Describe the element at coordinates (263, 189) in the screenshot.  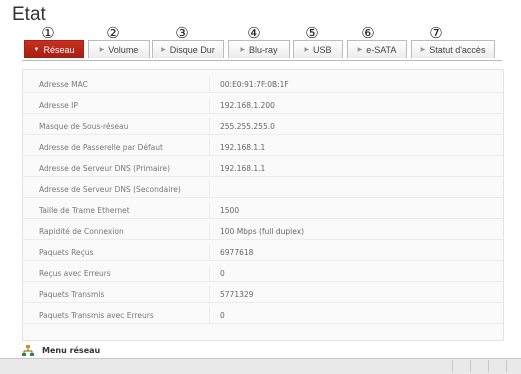
I see `table-row: Adresse de Serveur DNS (Secondaire)` at that location.